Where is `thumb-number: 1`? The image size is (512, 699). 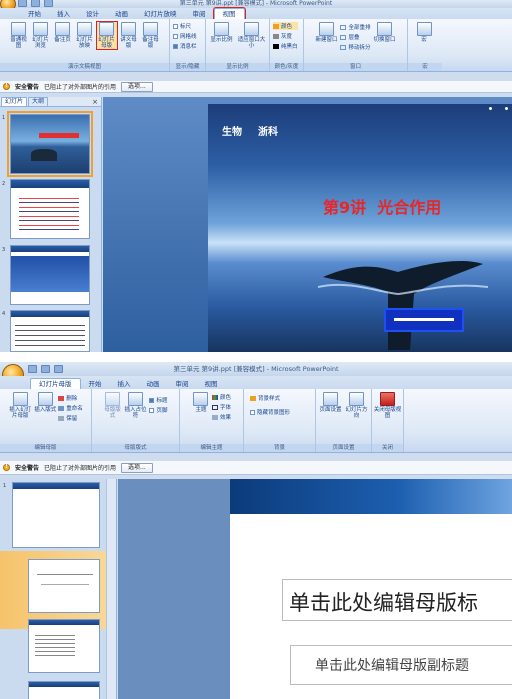
thumb-number: 1 is located at coordinates (5, 486).